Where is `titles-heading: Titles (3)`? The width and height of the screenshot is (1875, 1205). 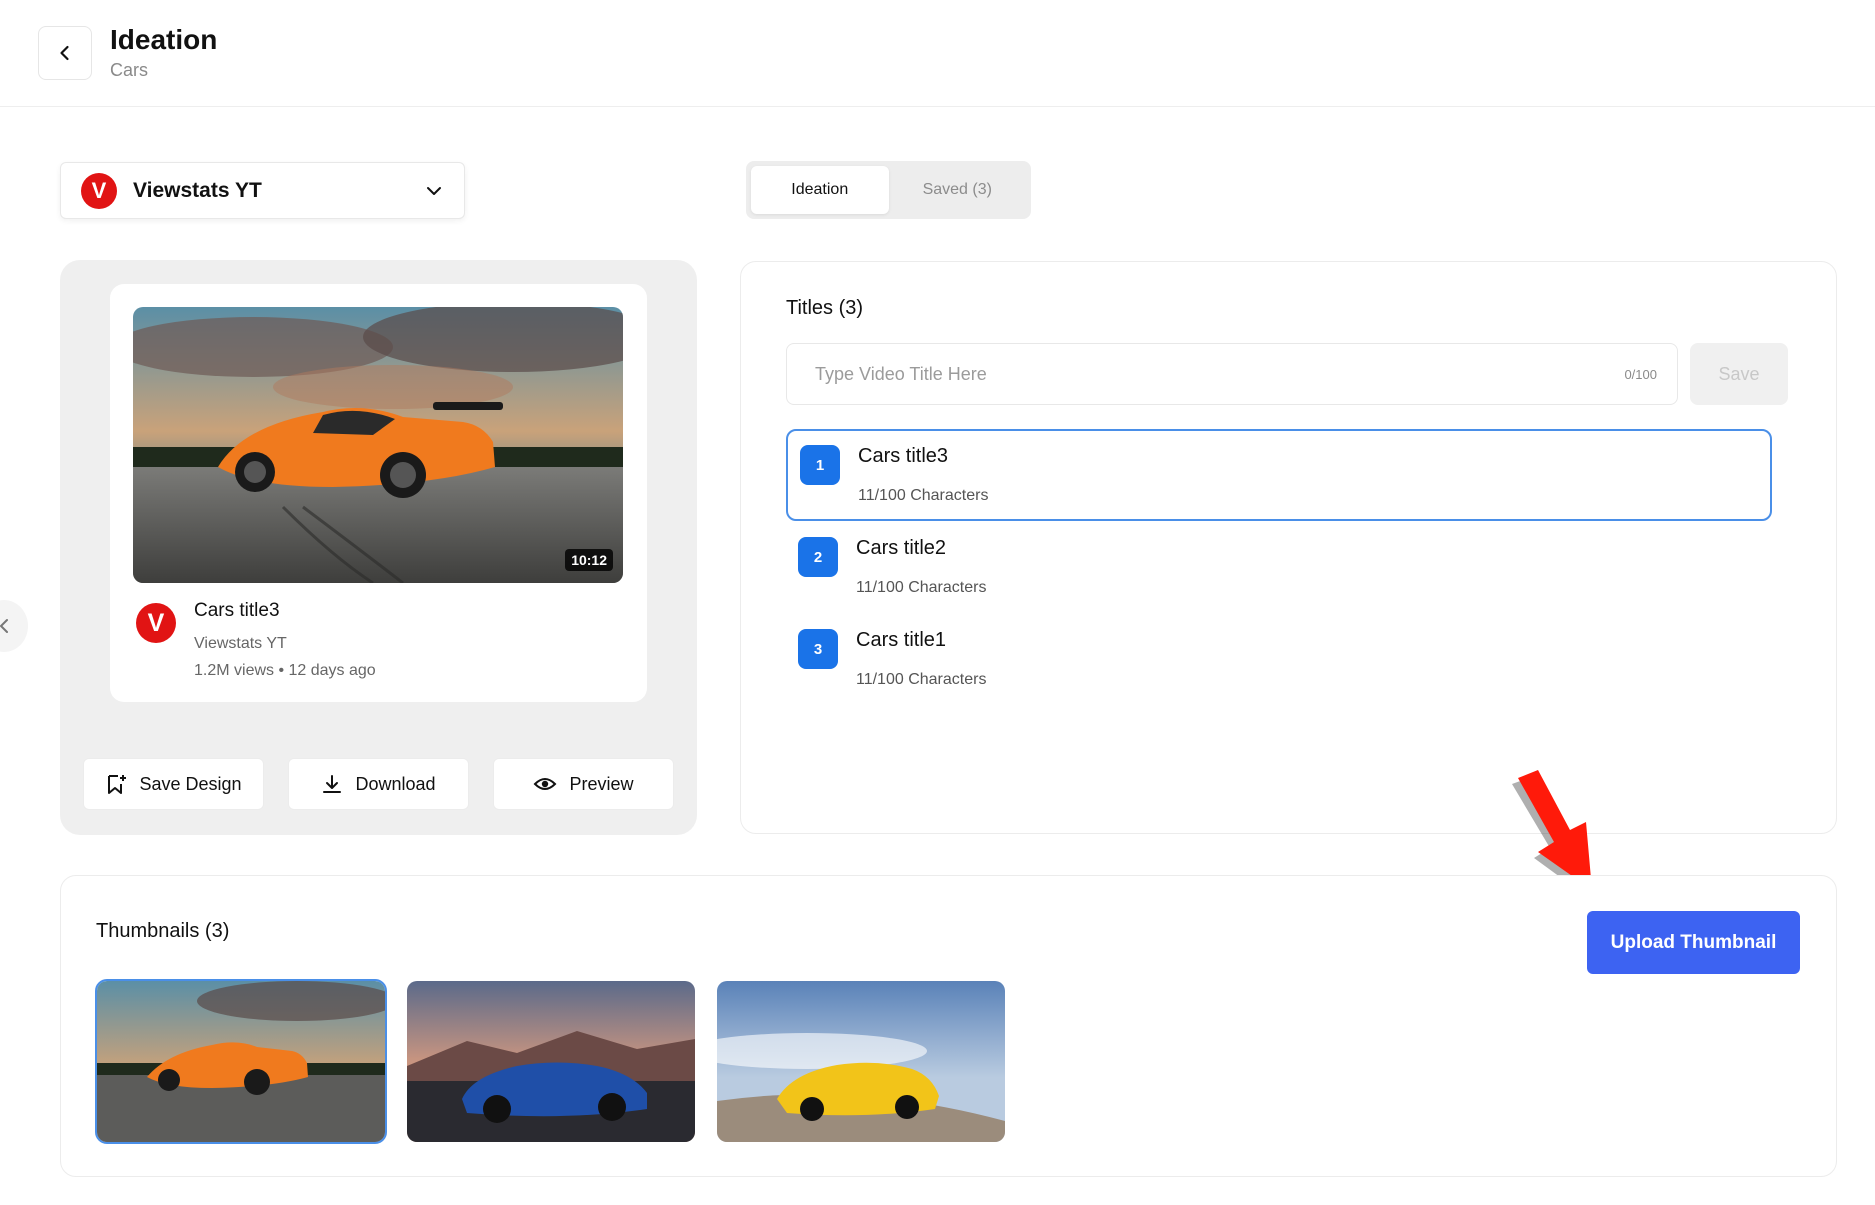 titles-heading: Titles (3) is located at coordinates (825, 308).